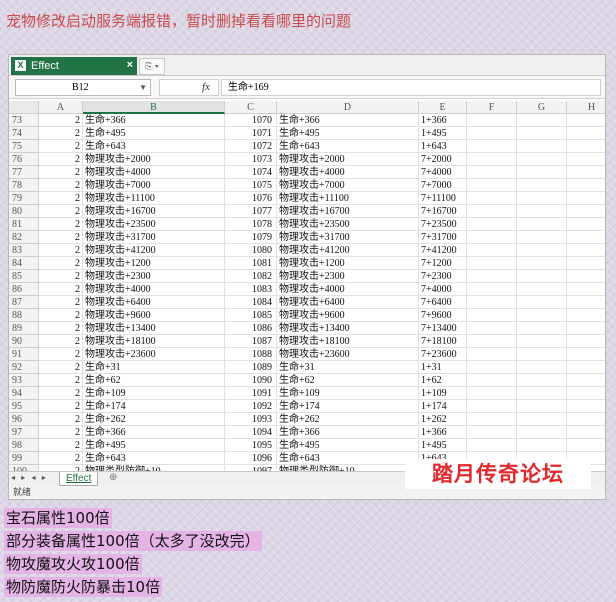 The height and width of the screenshot is (602, 616). Describe the element at coordinates (443, 120) in the screenshot. I see `cell-e: 1+366` at that location.